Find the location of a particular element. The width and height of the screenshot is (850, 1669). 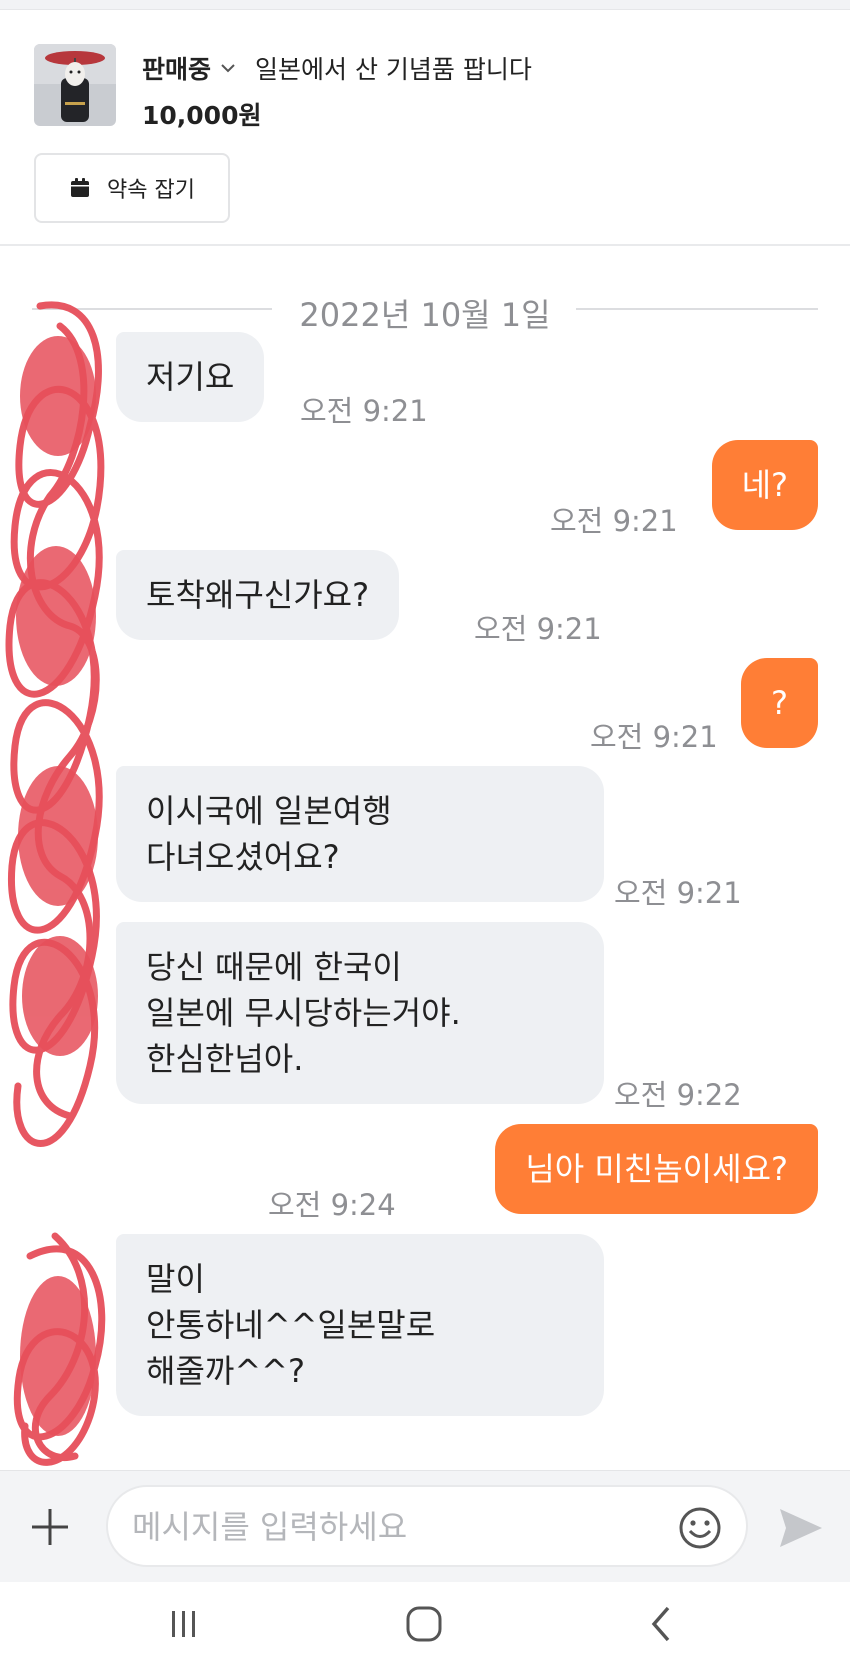

make-appointment-button: 약속 잡기 is located at coordinates (132, 188).